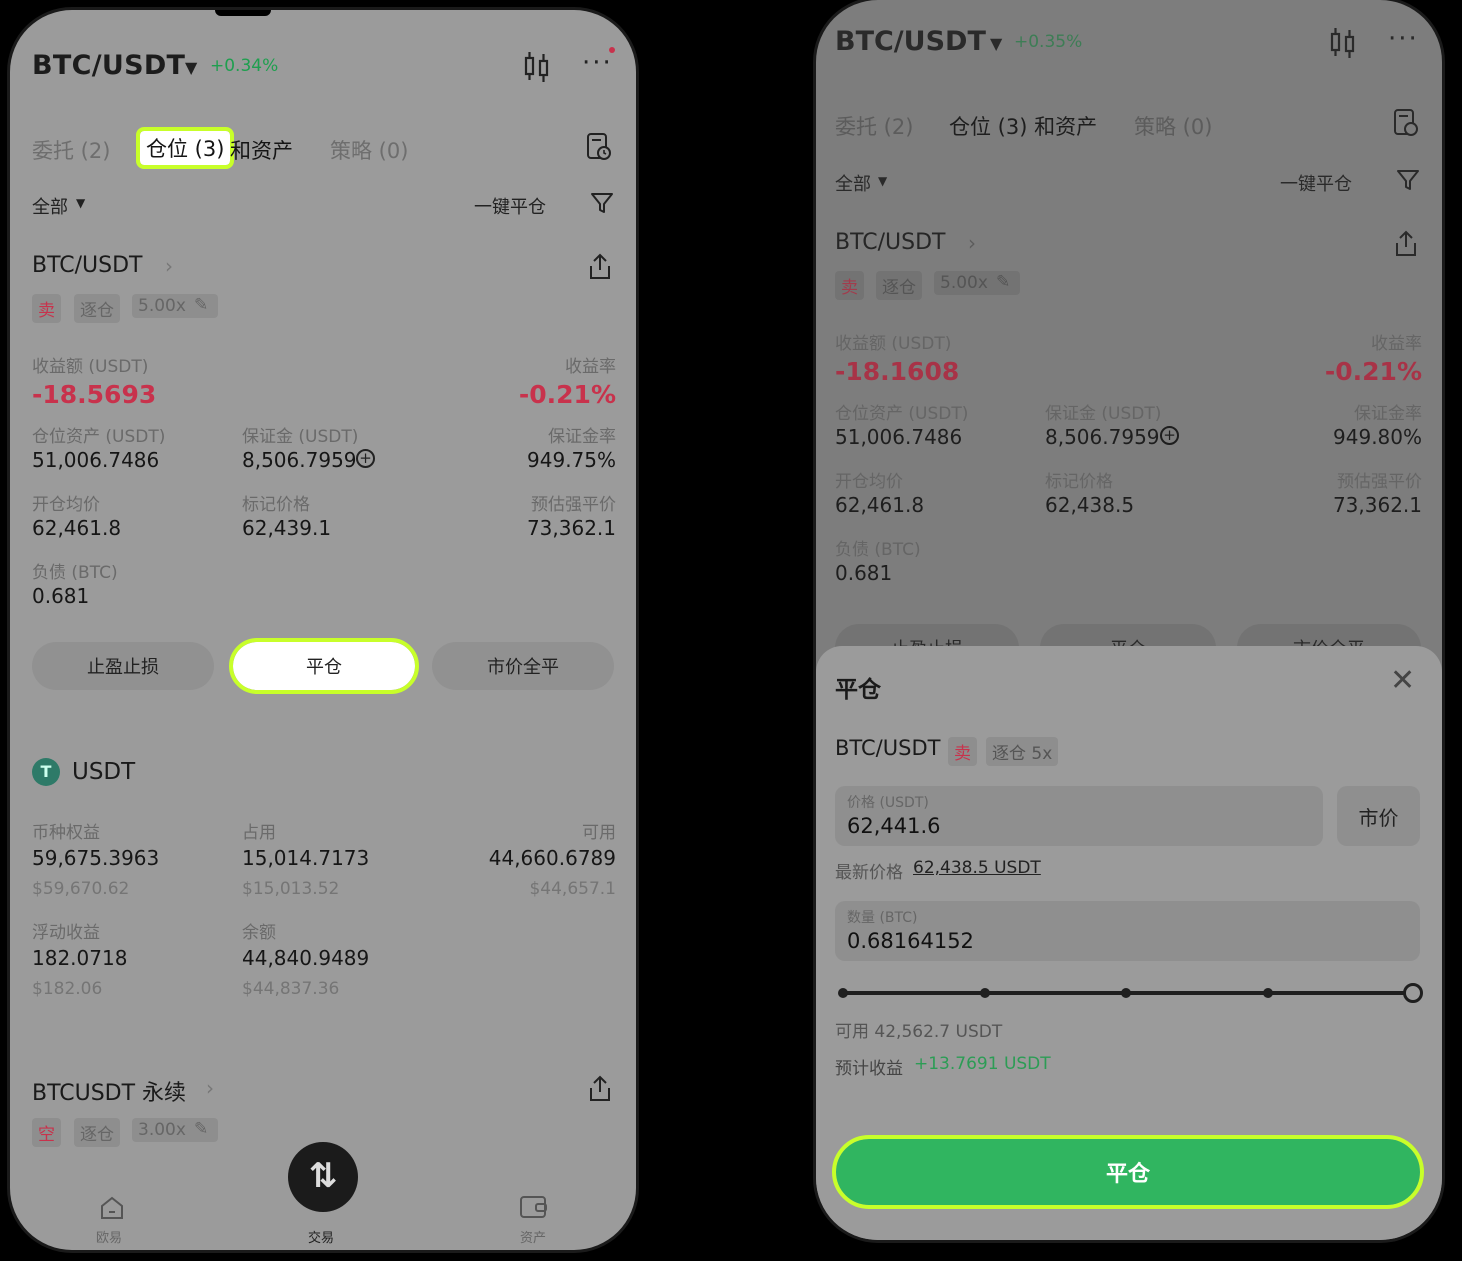 The image size is (1462, 1261). Describe the element at coordinates (582, 437) in the screenshot. I see `margin-rate-label: 保证金率` at that location.